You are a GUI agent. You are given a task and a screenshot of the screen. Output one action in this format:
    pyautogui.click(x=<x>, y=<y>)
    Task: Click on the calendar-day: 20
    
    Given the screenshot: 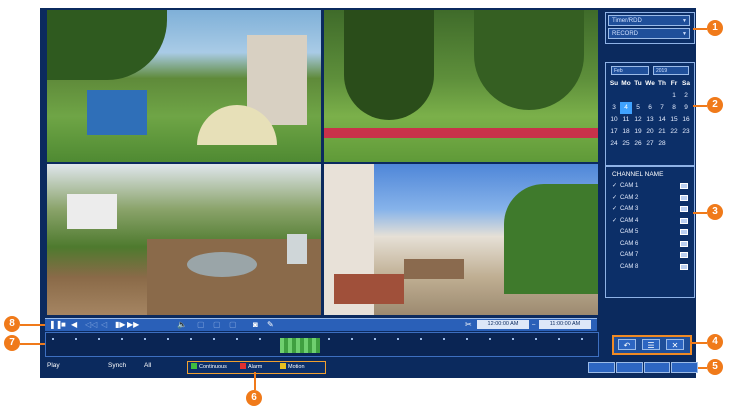 What is the action you would take?
    pyautogui.click(x=650, y=132)
    